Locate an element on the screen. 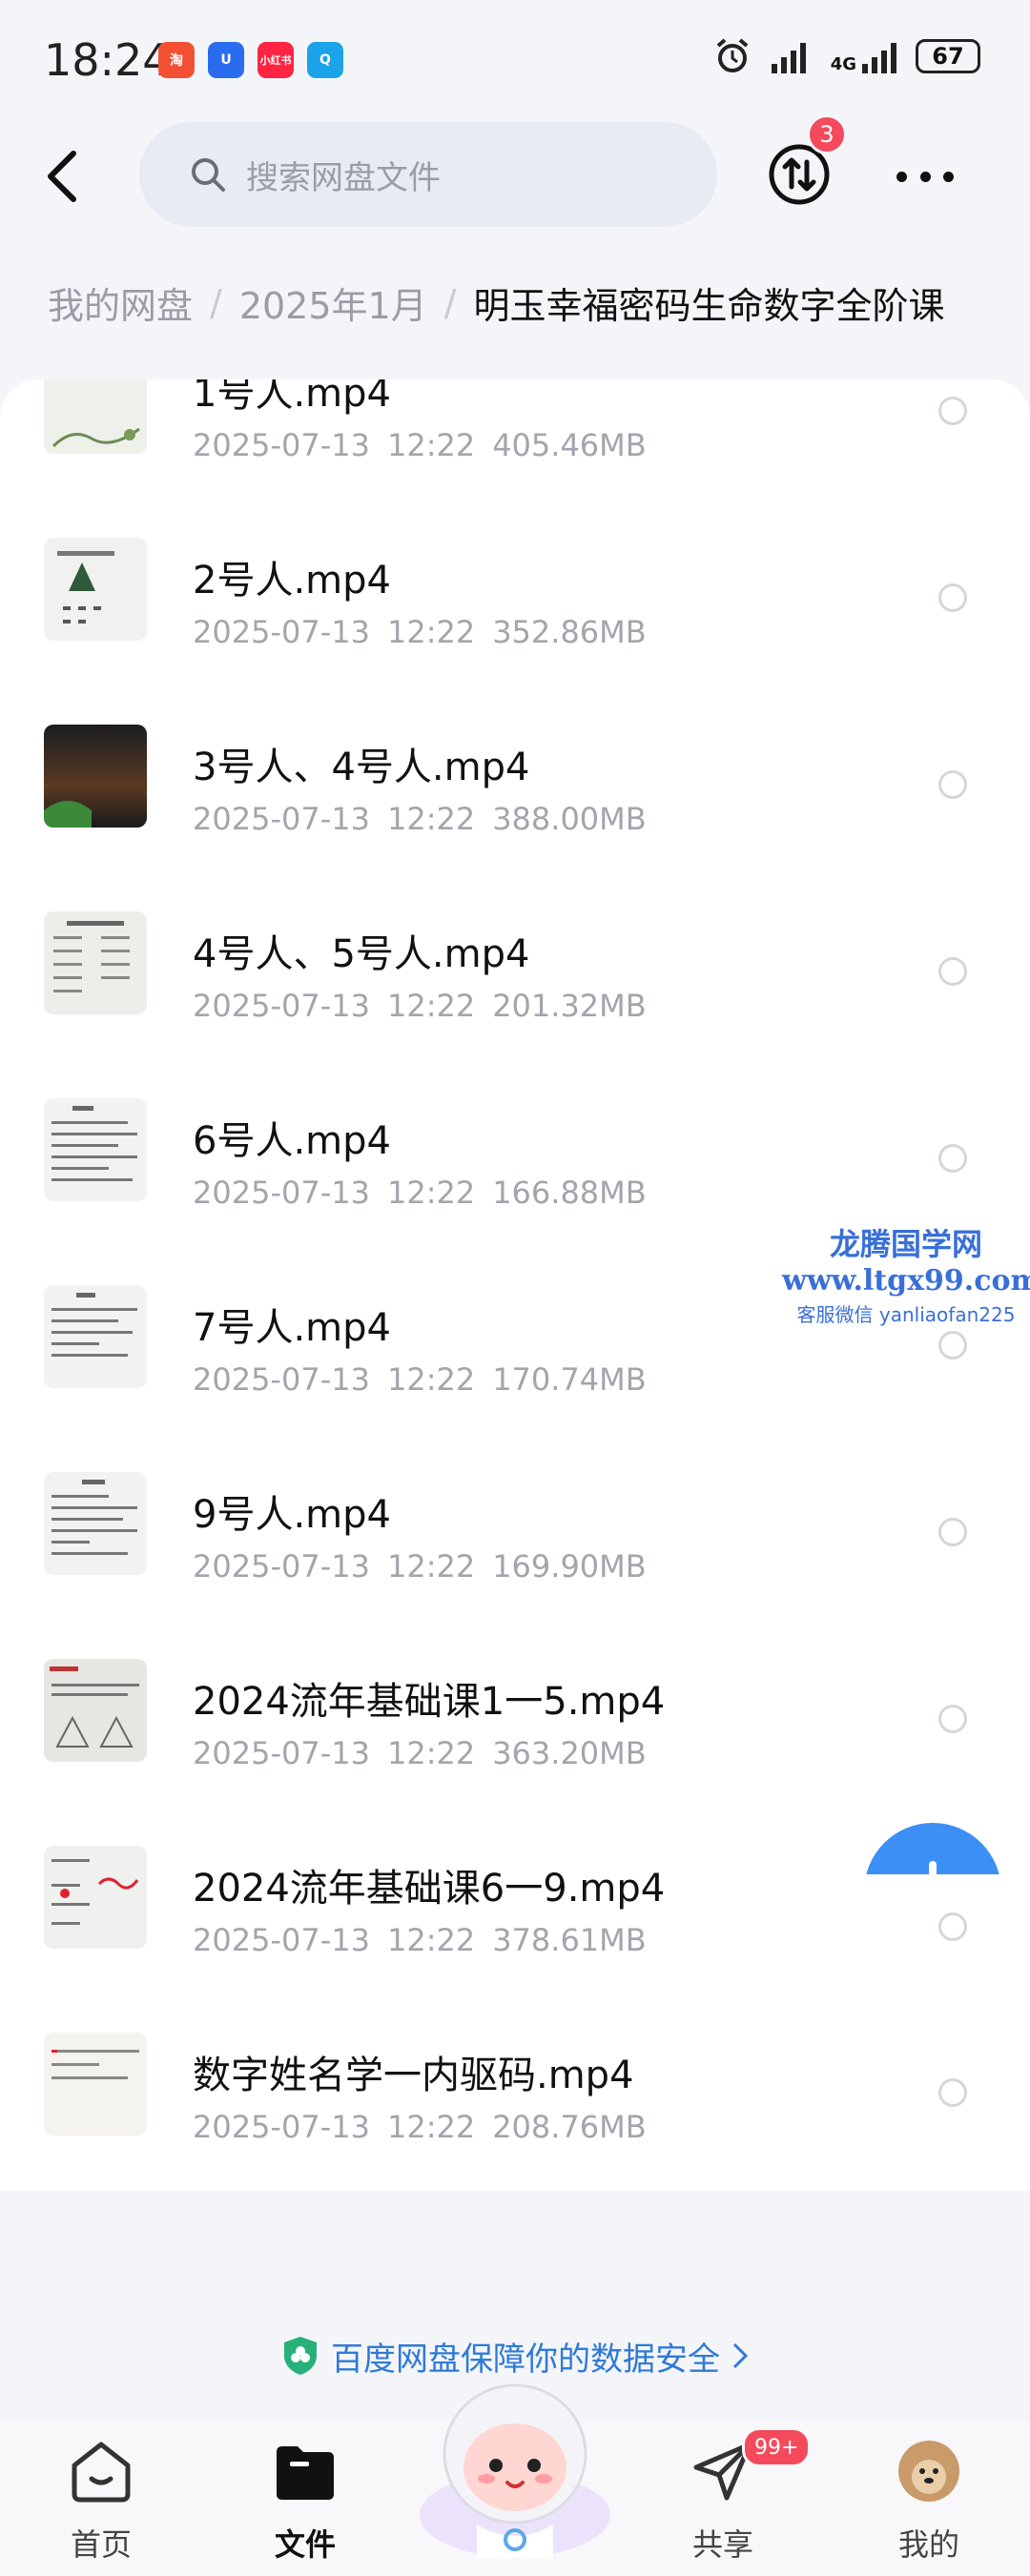 The image size is (1030, 2576). file-name: 1号人.mp4 is located at coordinates (292, 397).